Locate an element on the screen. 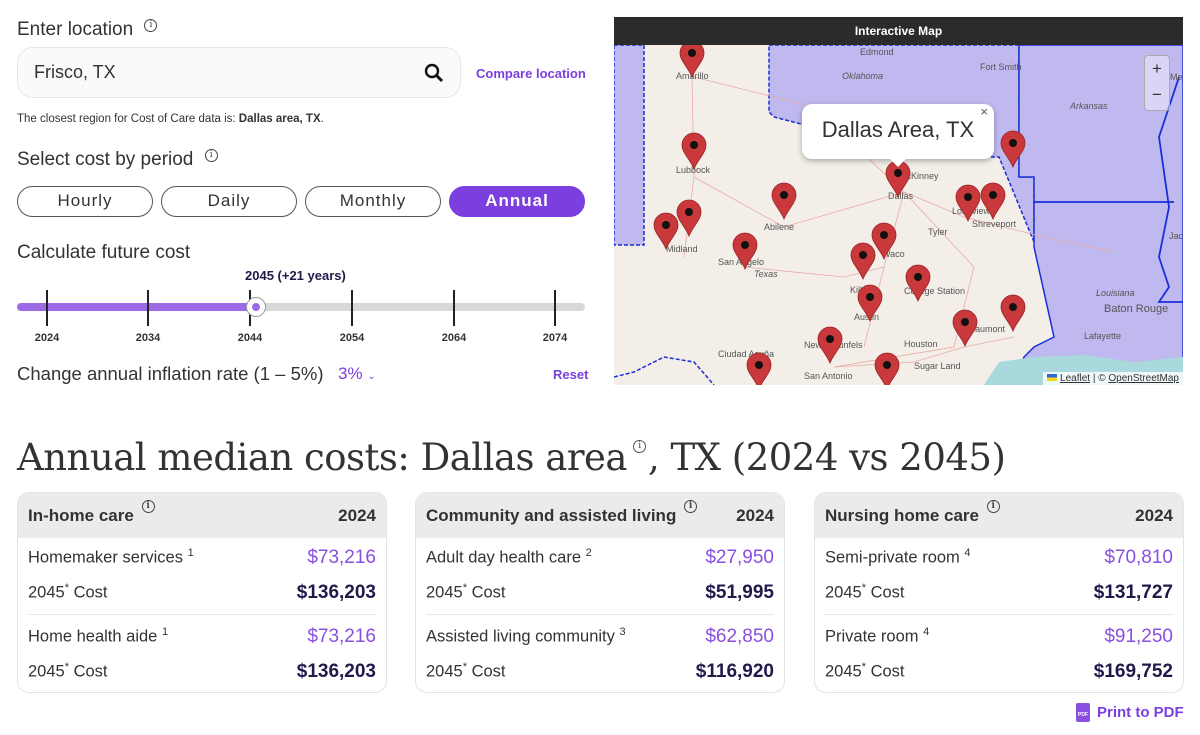  period-daily-button: Daily is located at coordinates (229, 201).